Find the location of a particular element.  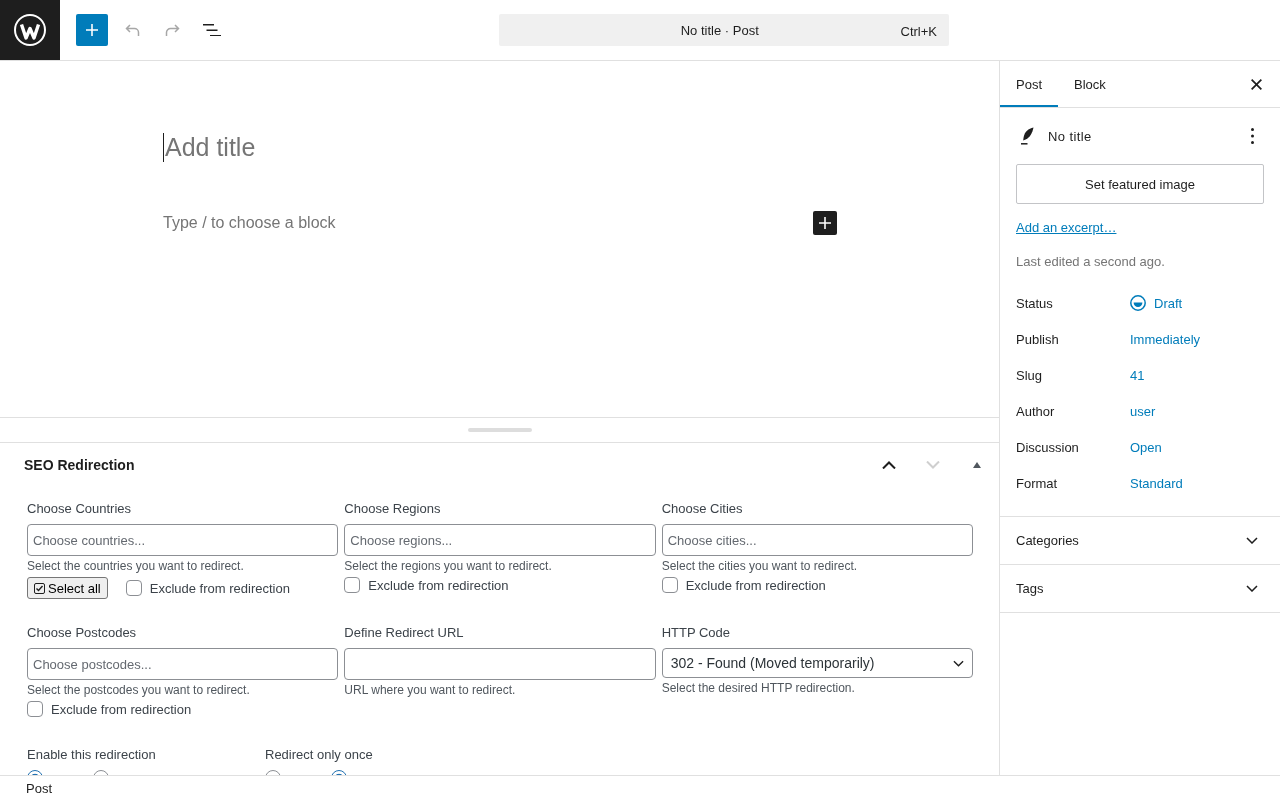

property-label: Slug is located at coordinates (1029, 375).